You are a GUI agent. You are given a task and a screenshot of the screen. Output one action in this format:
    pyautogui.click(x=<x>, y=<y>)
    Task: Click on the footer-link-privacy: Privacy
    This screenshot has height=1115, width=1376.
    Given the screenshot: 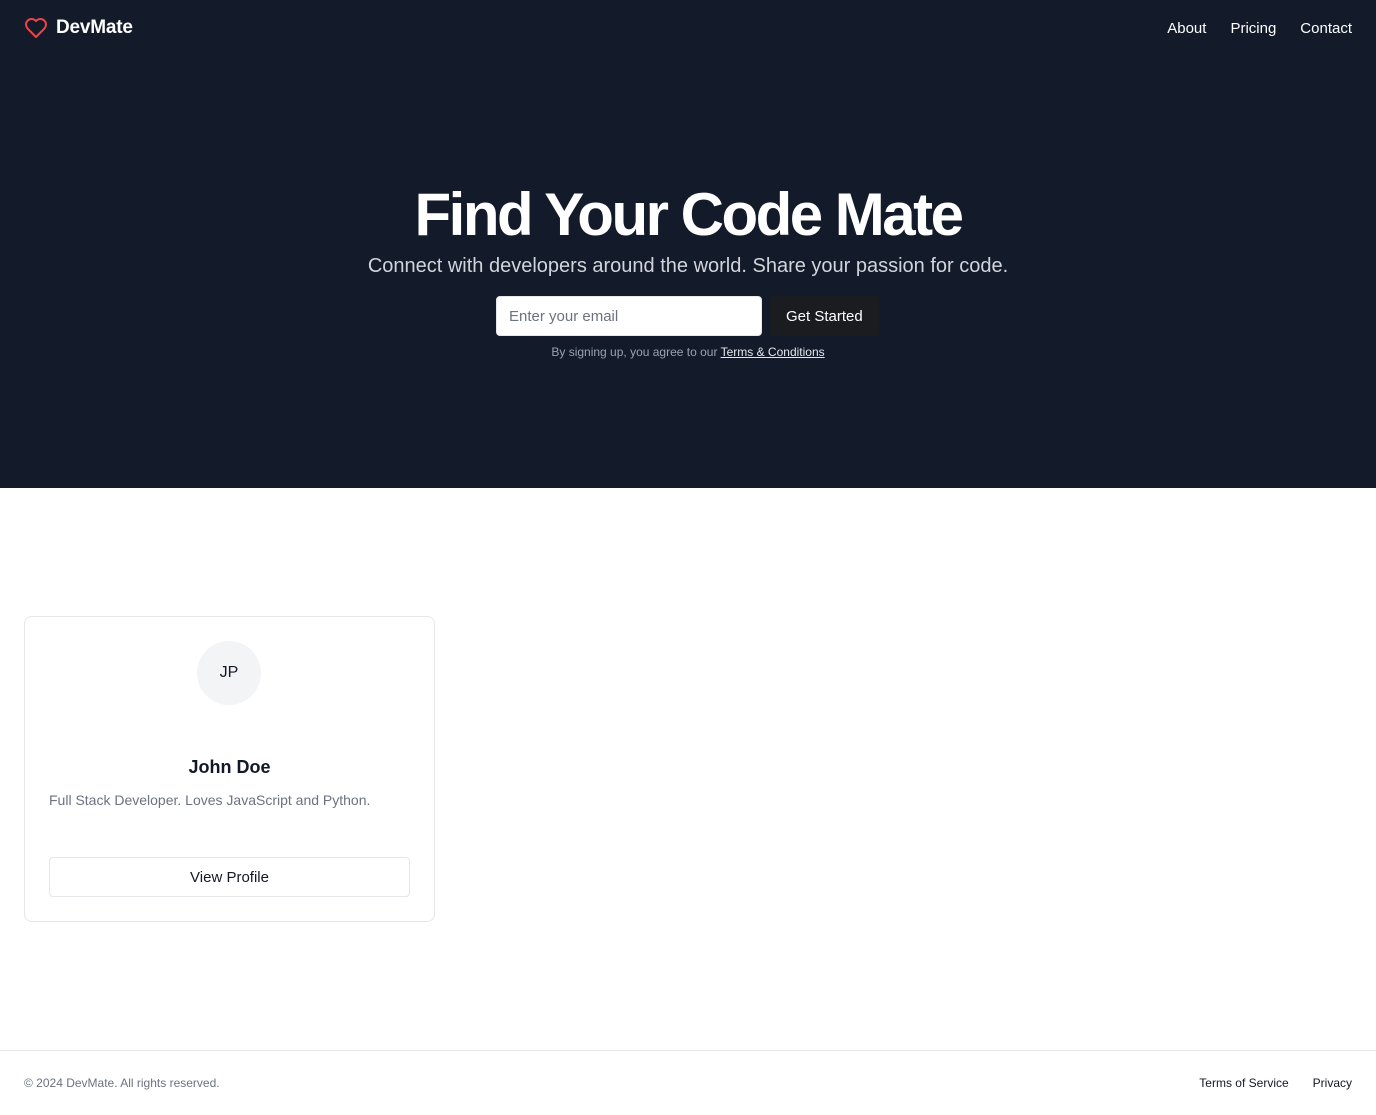 What is the action you would take?
    pyautogui.click(x=1332, y=1083)
    